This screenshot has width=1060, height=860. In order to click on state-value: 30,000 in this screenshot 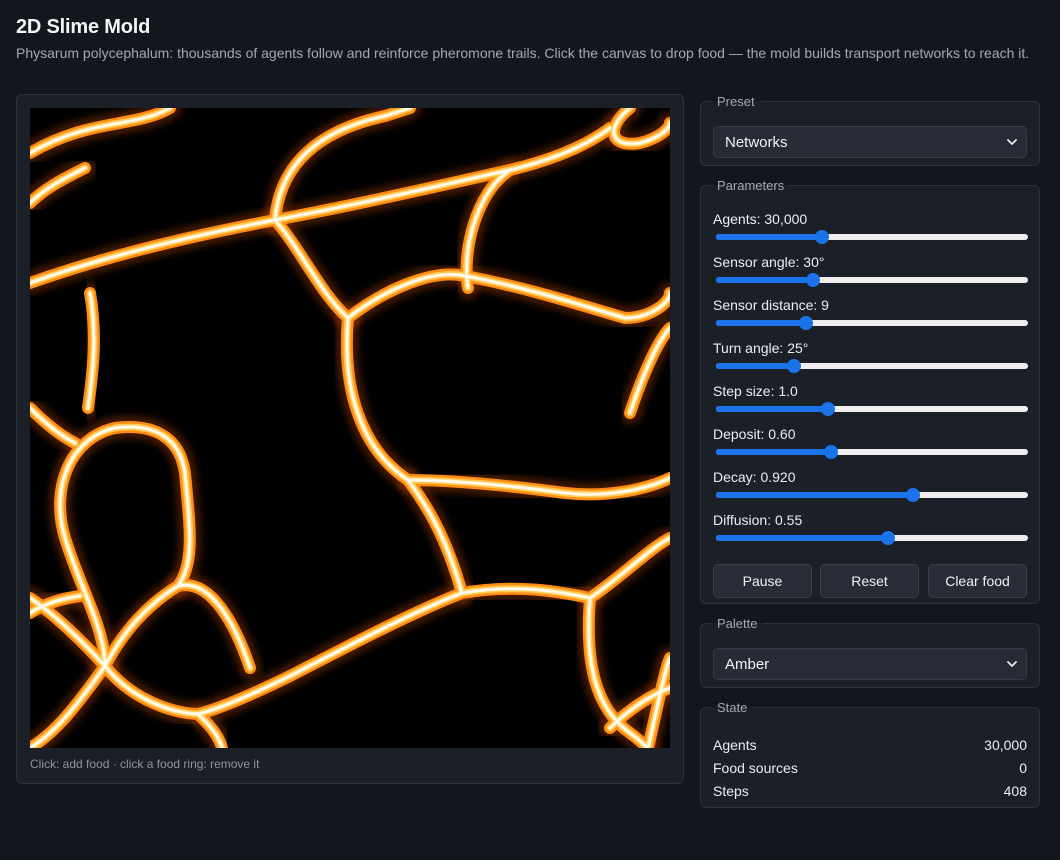, I will do `click(1005, 745)`.